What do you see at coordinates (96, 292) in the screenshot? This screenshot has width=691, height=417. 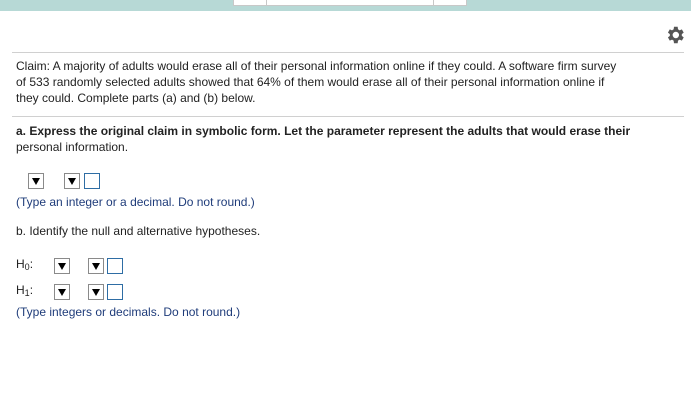 I see `h1-relation-dropdown` at bounding box center [96, 292].